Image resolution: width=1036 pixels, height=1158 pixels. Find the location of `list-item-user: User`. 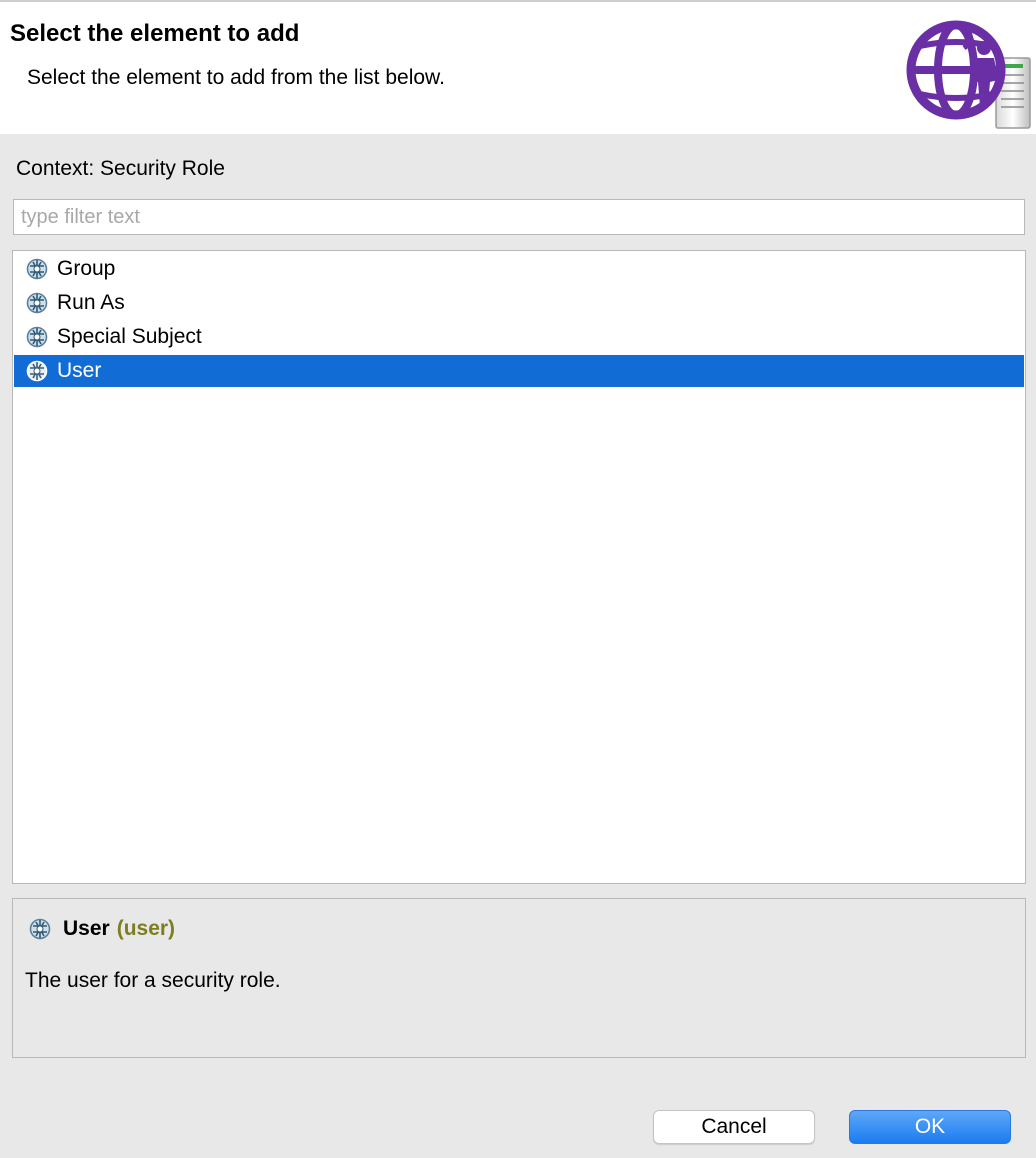

list-item-user: User is located at coordinates (519, 371).